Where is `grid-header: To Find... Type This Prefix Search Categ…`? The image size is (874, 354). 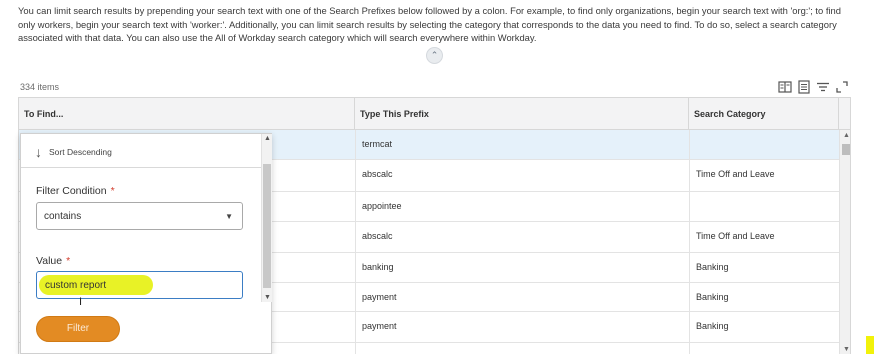 grid-header: To Find... Type This Prefix Search Categ… is located at coordinates (434, 114).